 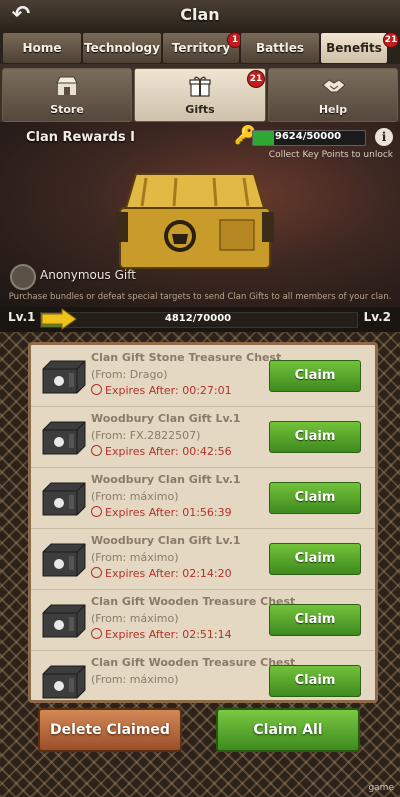 I want to click on benefit-subtabs: Store Gifts 21 Help, so click(x=200, y=93).